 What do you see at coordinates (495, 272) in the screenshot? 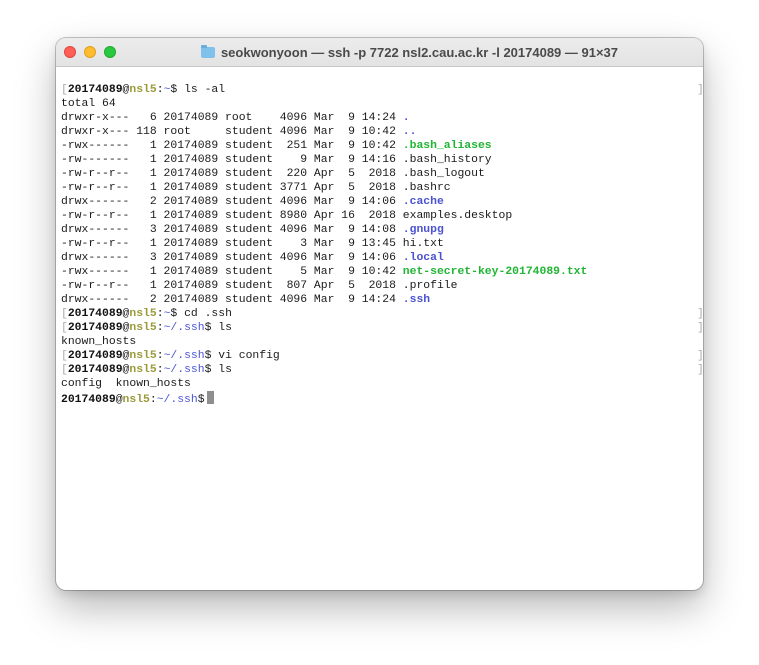
I see `listing-filename: net-secret-key-20174089.txt` at bounding box center [495, 272].